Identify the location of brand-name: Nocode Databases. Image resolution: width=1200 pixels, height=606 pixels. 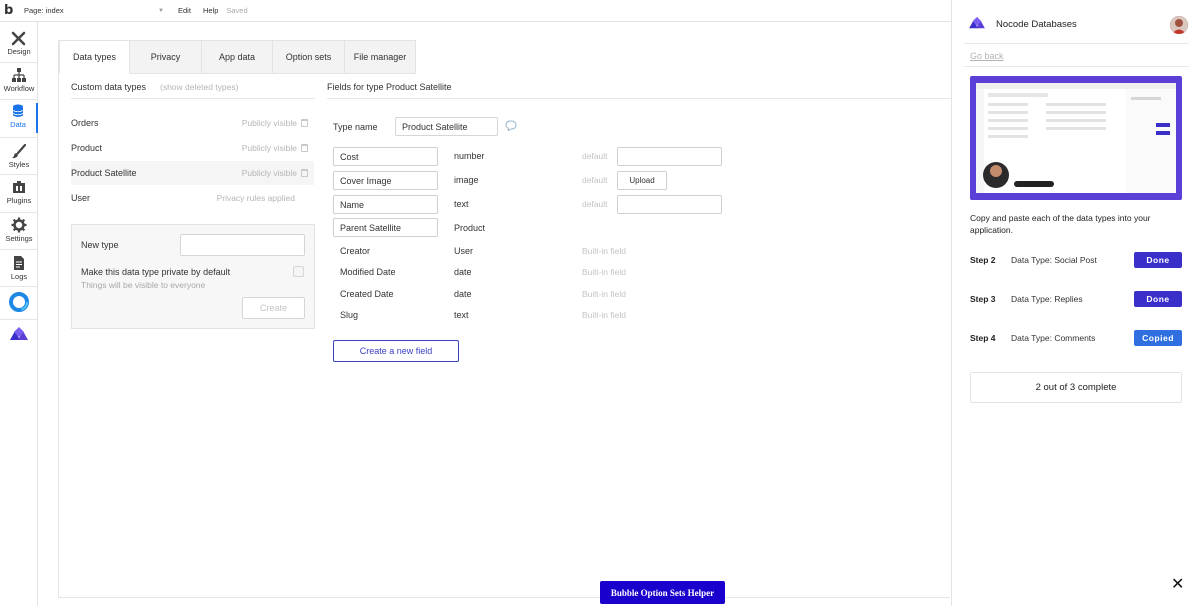
(1036, 24).